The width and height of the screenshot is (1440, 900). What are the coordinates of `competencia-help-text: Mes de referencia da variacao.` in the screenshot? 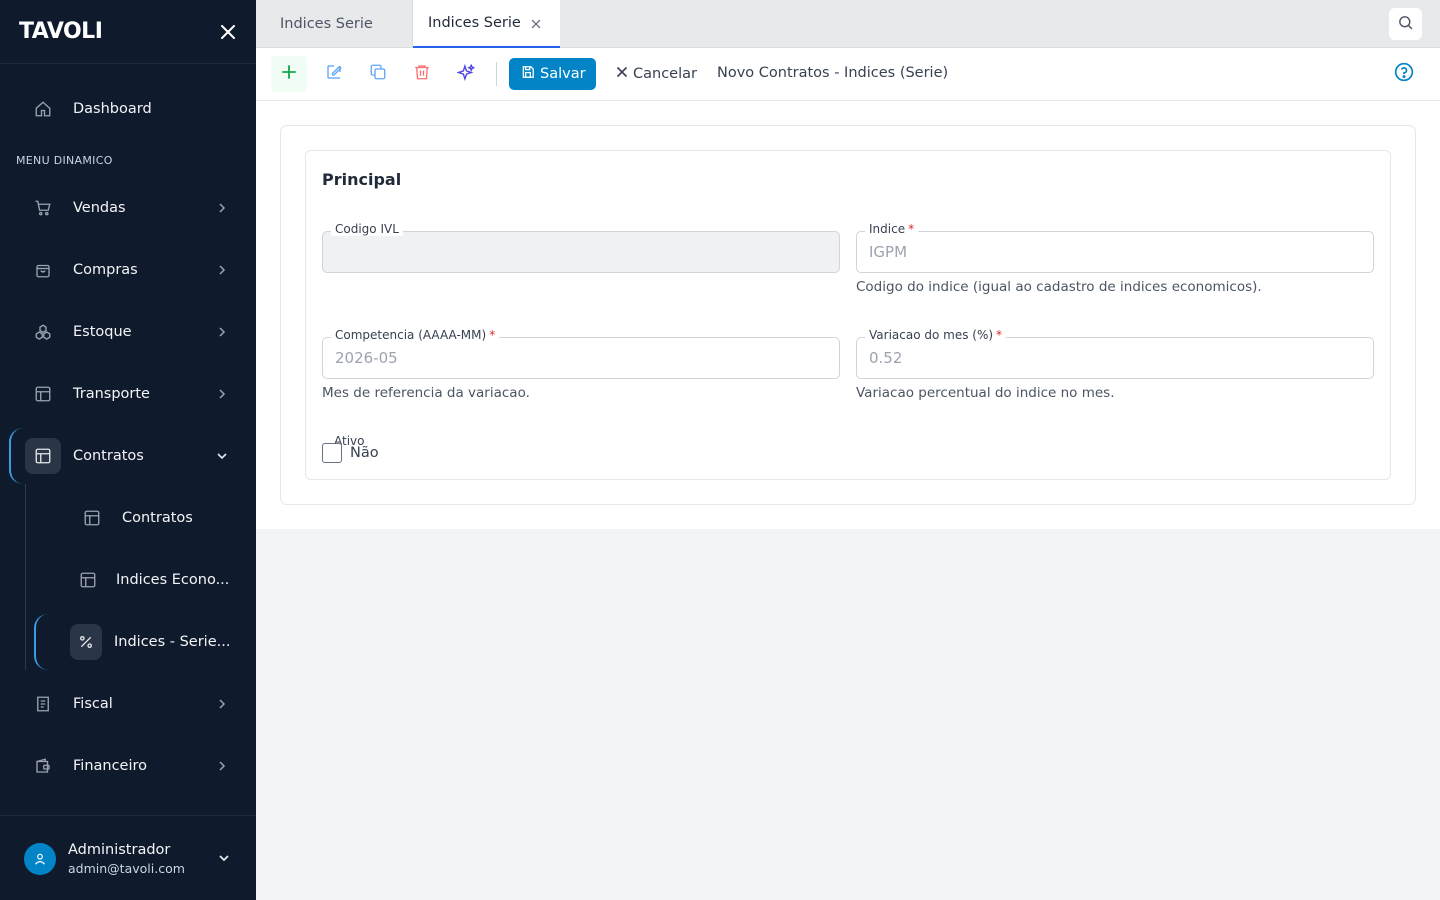 It's located at (426, 393).